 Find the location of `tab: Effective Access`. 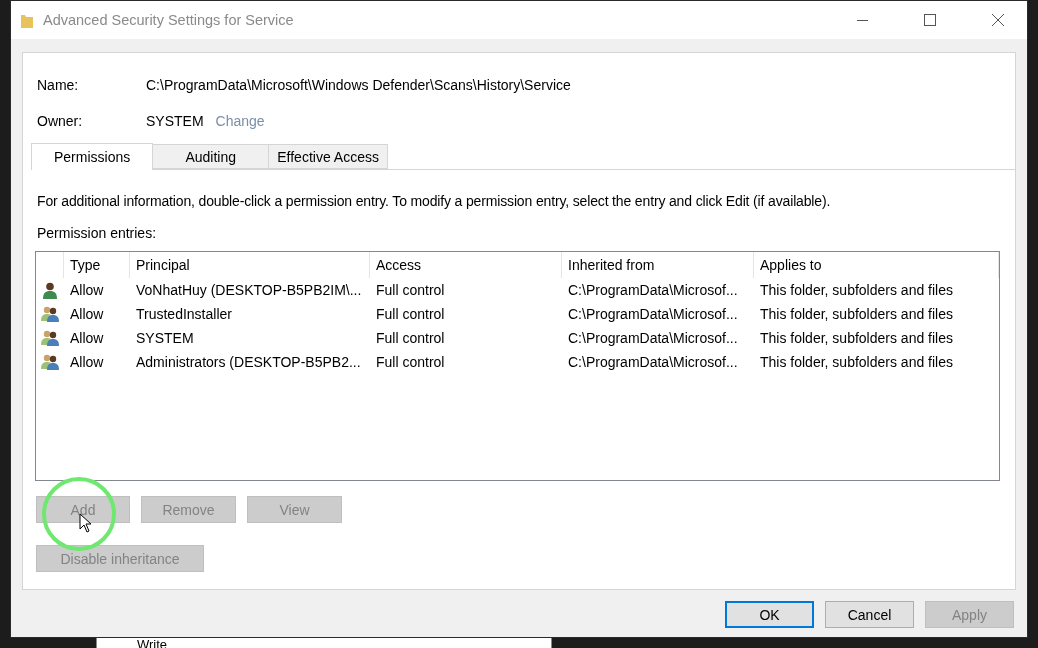

tab: Effective Access is located at coordinates (328, 156).